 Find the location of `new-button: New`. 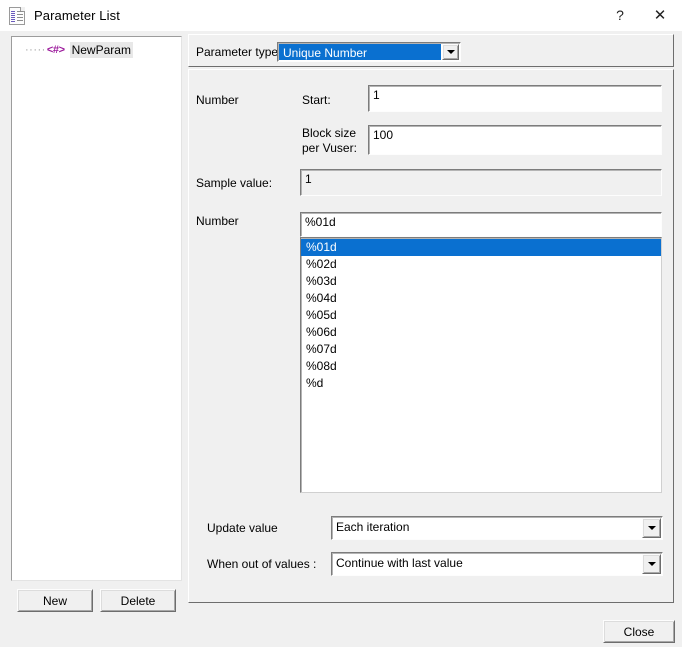

new-button: New is located at coordinates (55, 600).